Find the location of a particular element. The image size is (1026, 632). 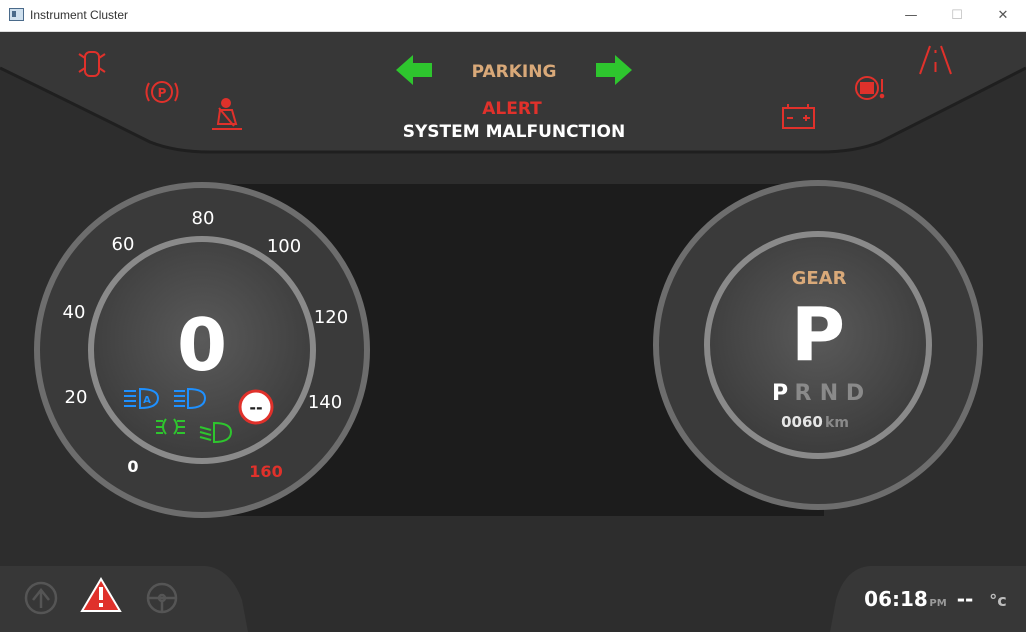

speed-tick-160: 160 is located at coordinates (265, 471).